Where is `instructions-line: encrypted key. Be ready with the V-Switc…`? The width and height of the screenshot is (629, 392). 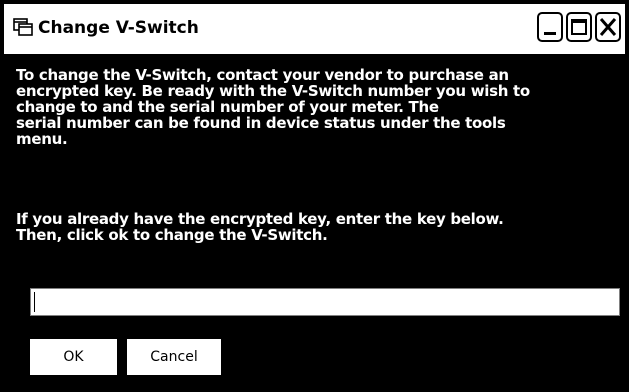
instructions-line: encrypted key. Be ready with the V-Switc… is located at coordinates (273, 91).